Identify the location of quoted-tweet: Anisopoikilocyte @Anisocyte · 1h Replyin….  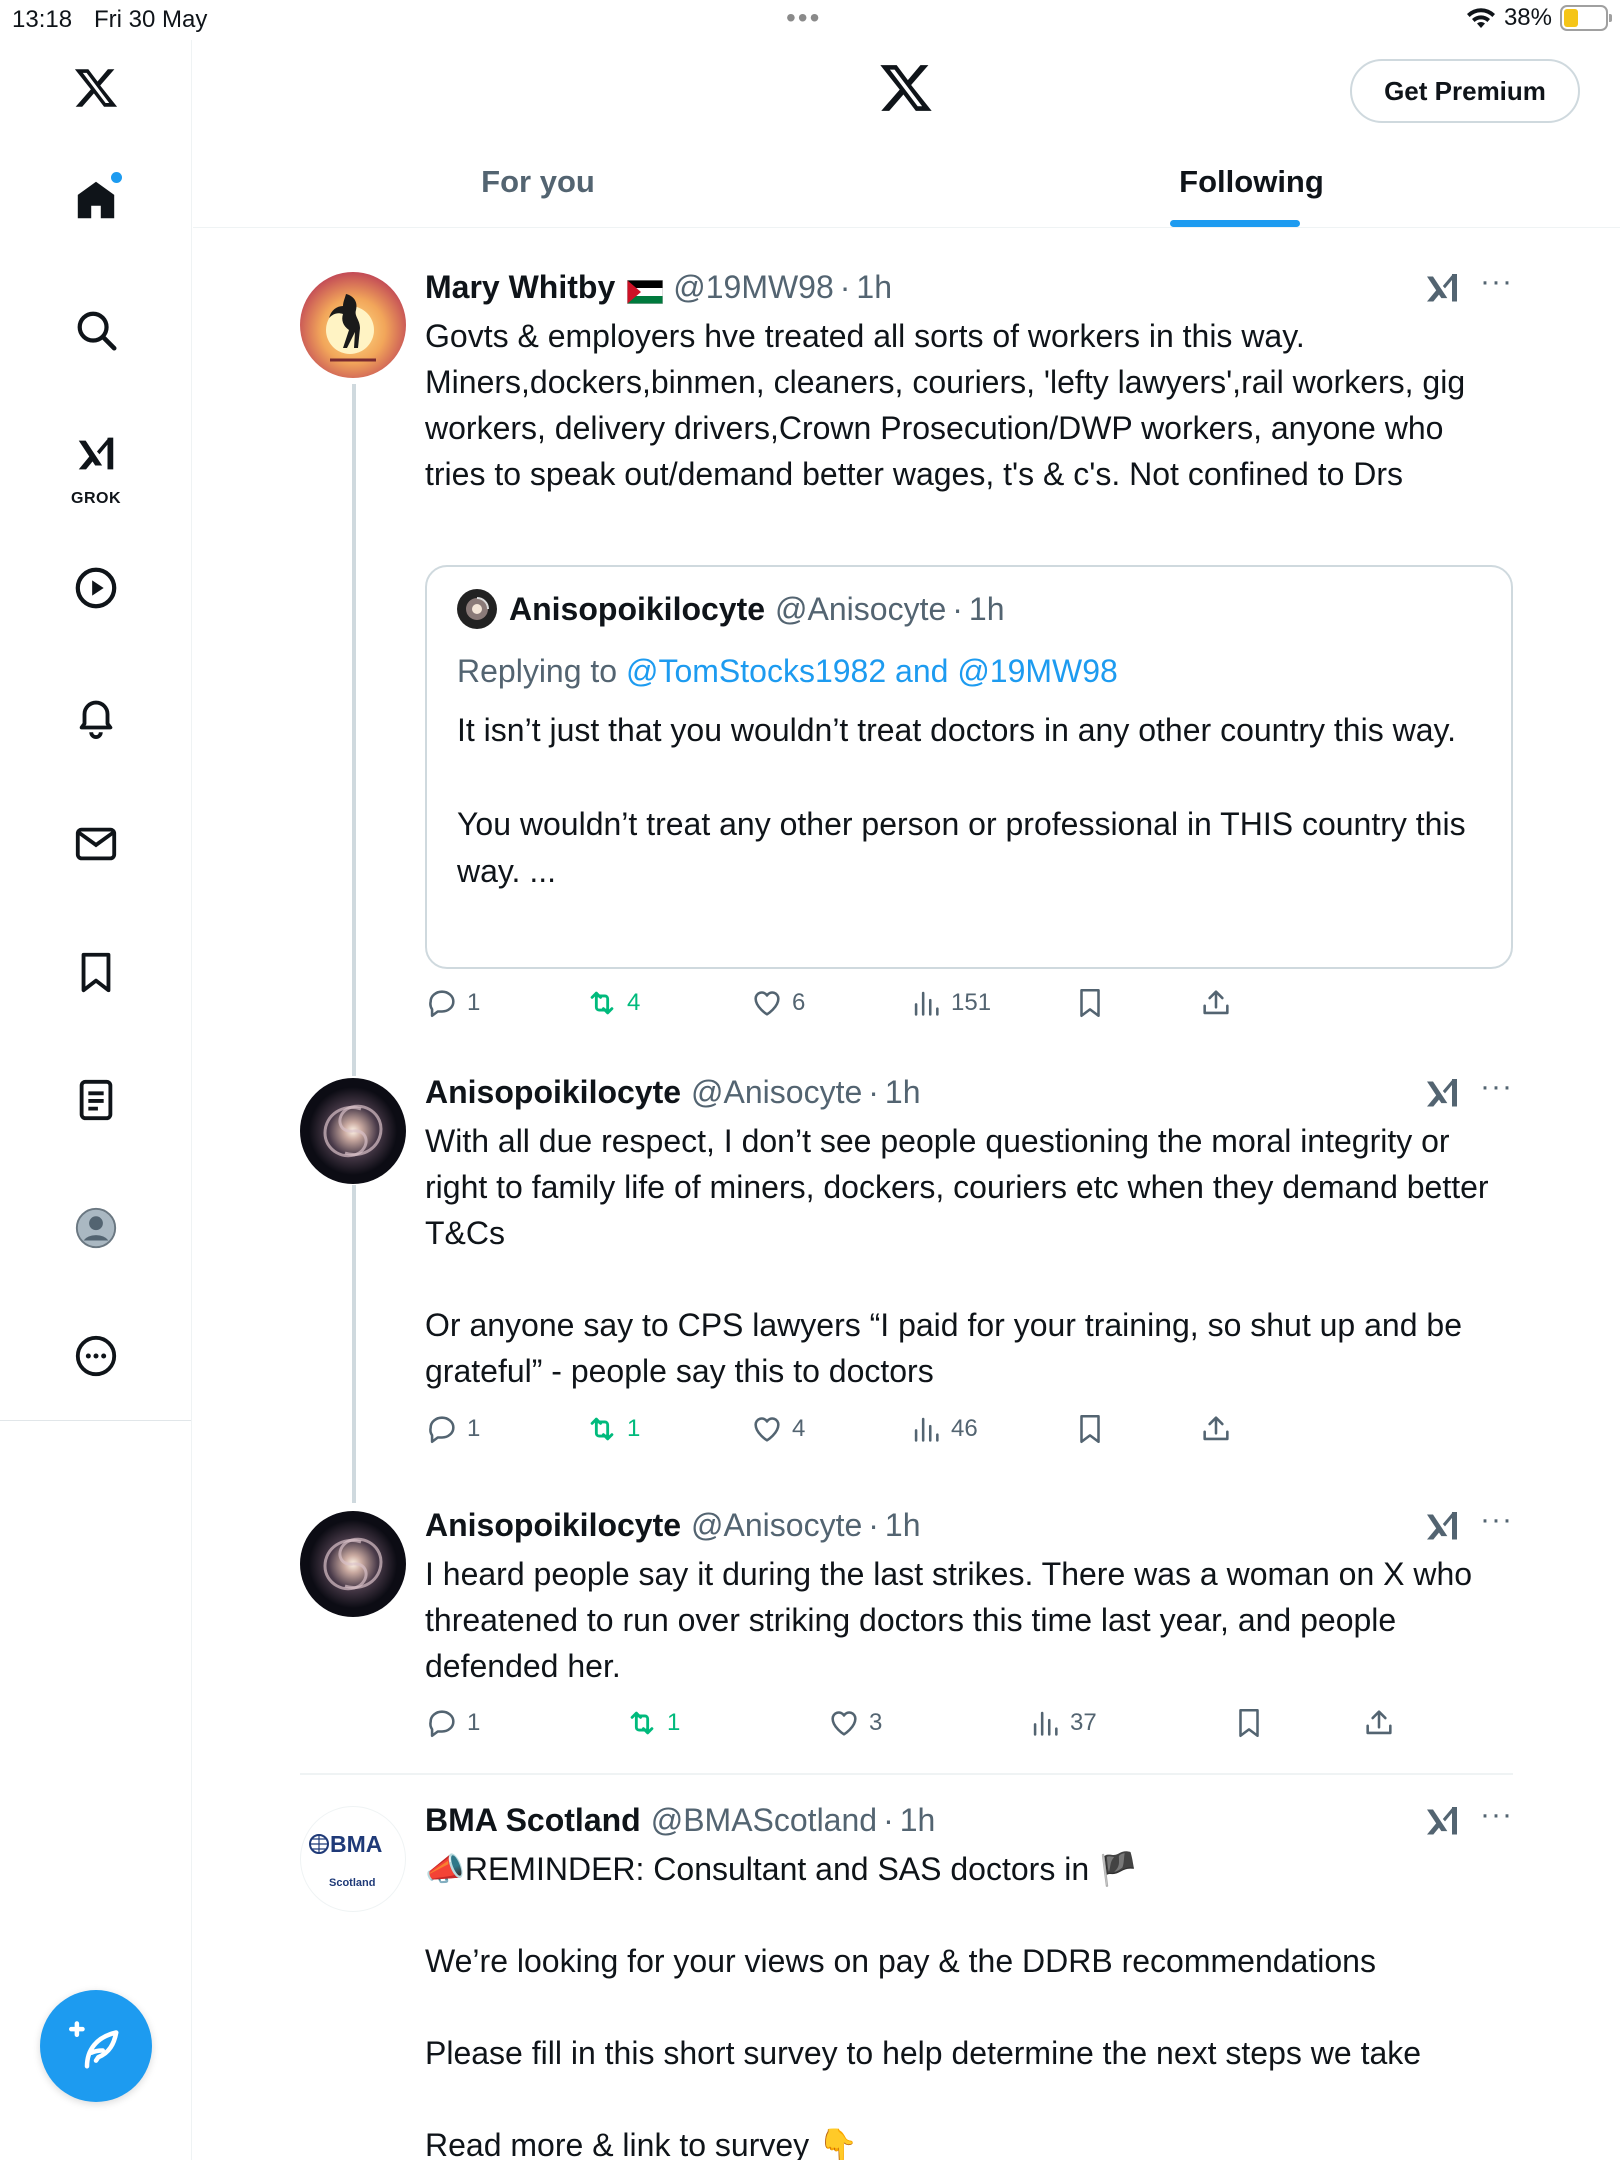
(969, 767).